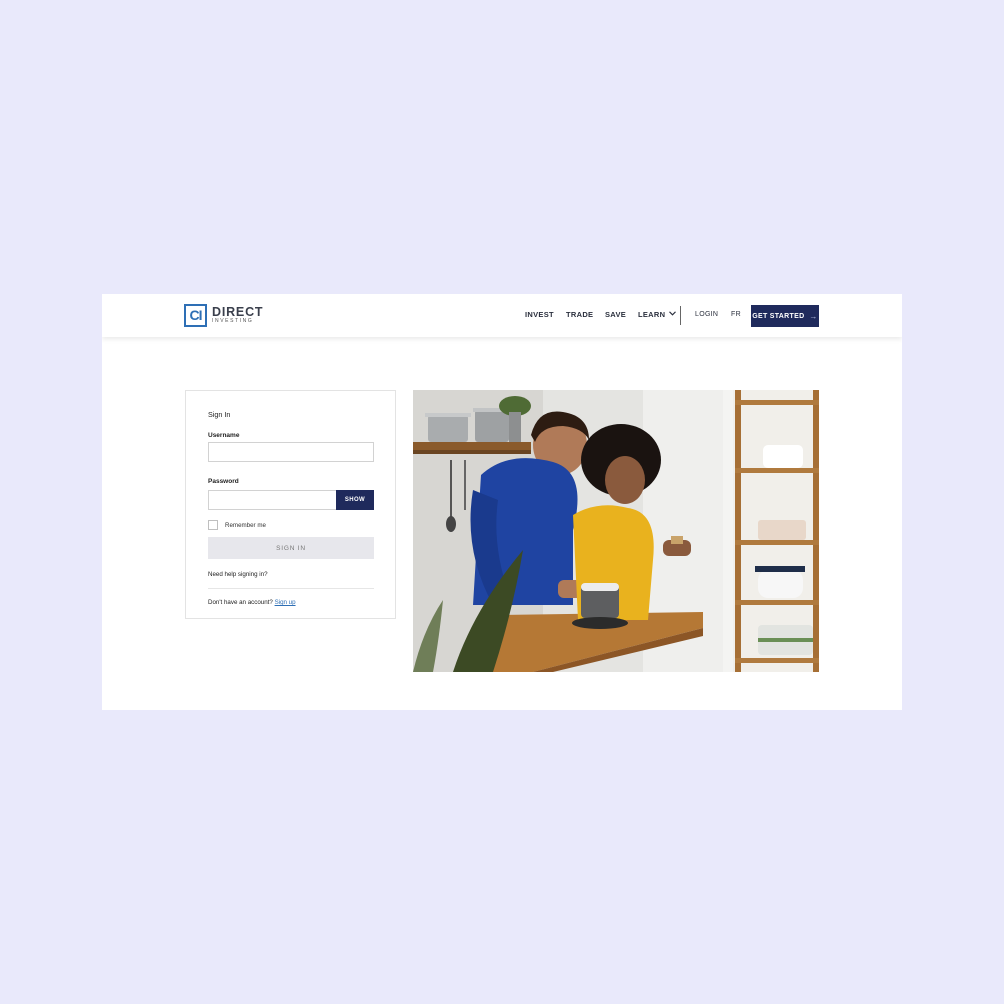 The height and width of the screenshot is (1004, 1004). I want to click on remember-me-label: Remember me, so click(245, 525).